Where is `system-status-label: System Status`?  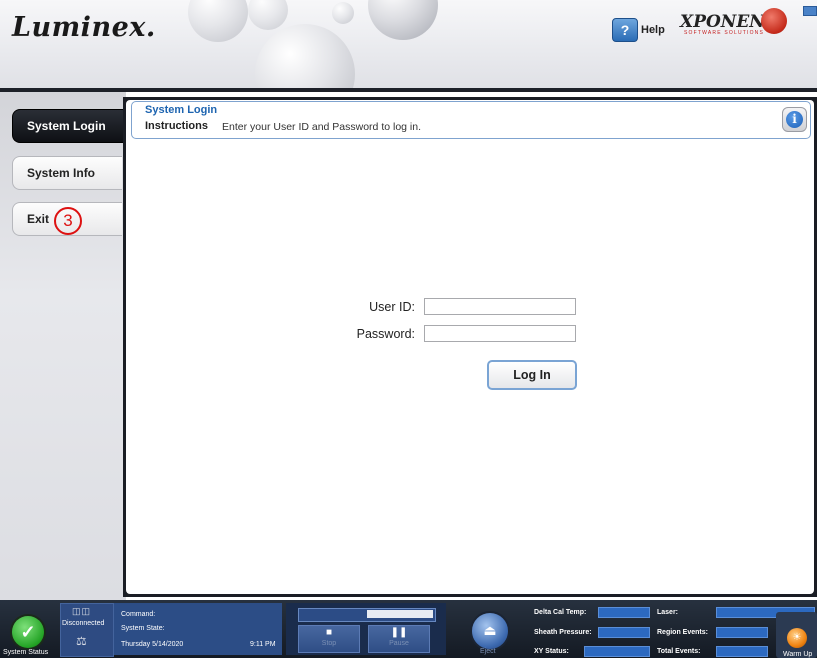 system-status-label: System Status is located at coordinates (26, 652).